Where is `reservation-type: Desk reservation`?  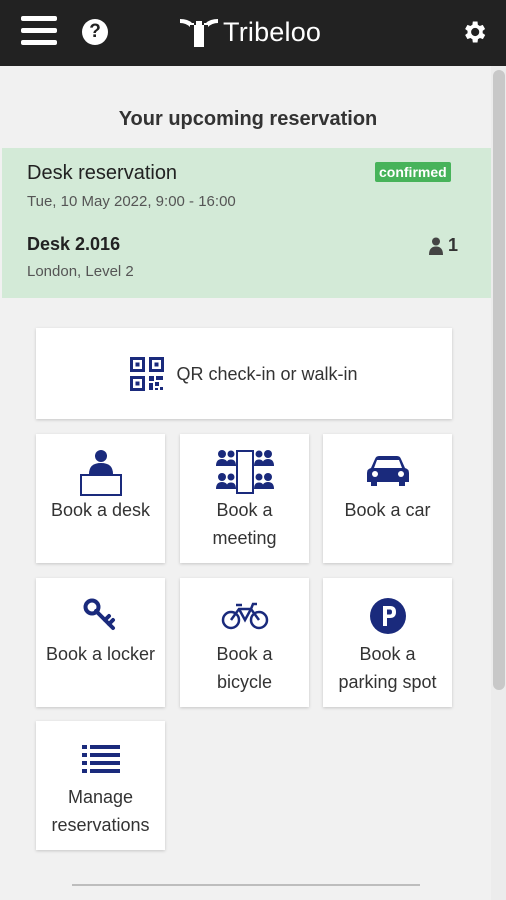 reservation-type: Desk reservation is located at coordinates (102, 173).